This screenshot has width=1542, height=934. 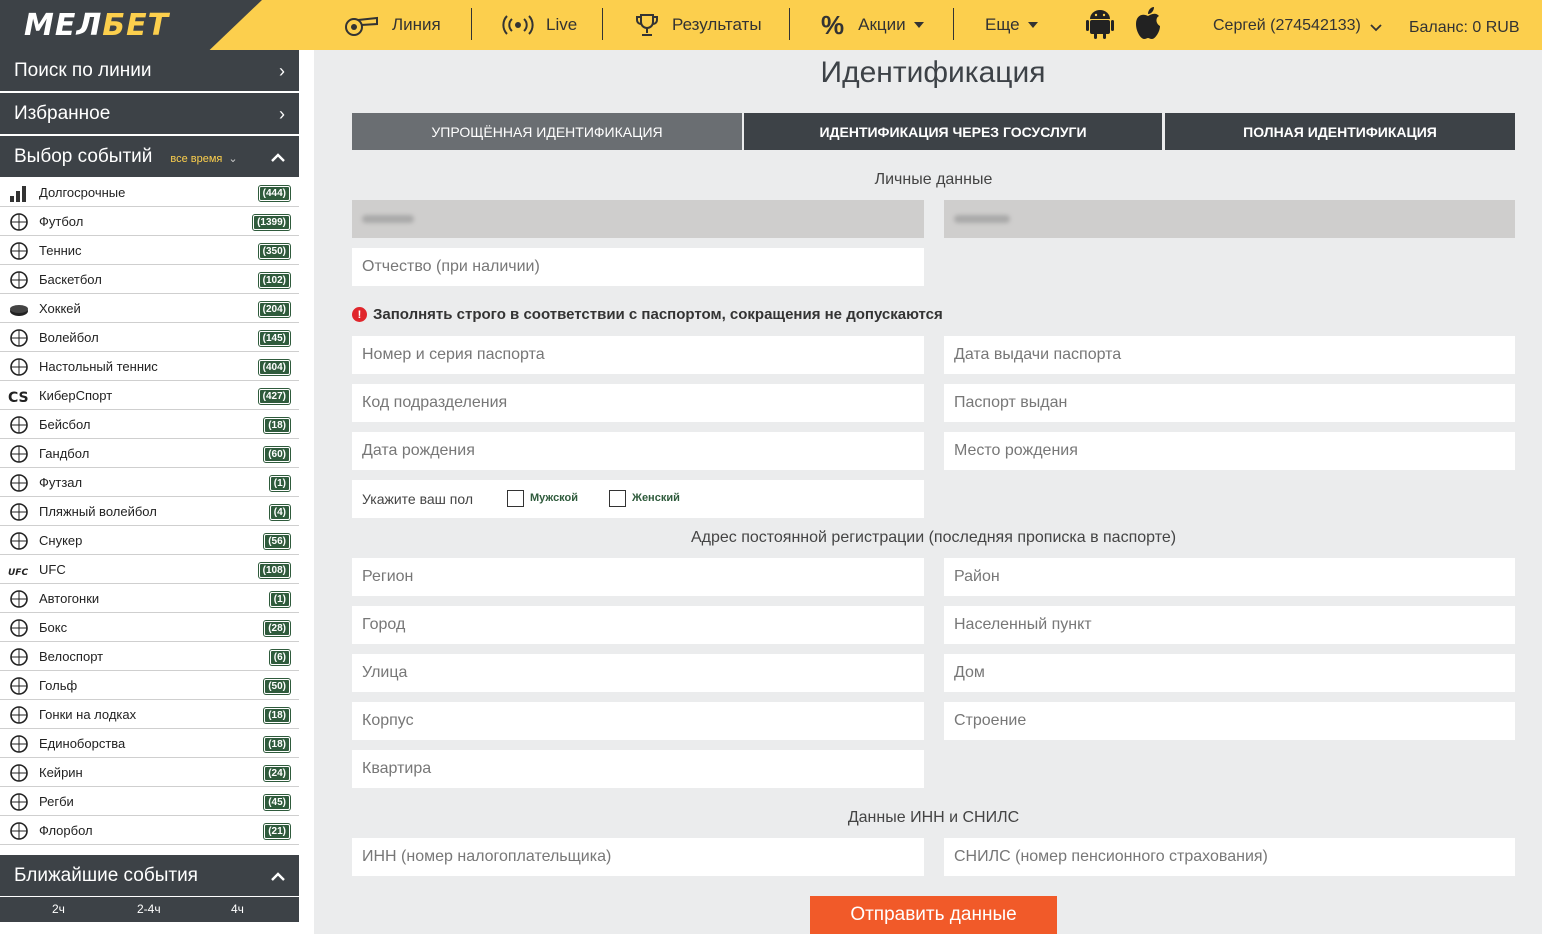 I want to click on time-filter: все время ⌄, so click(x=203, y=158).